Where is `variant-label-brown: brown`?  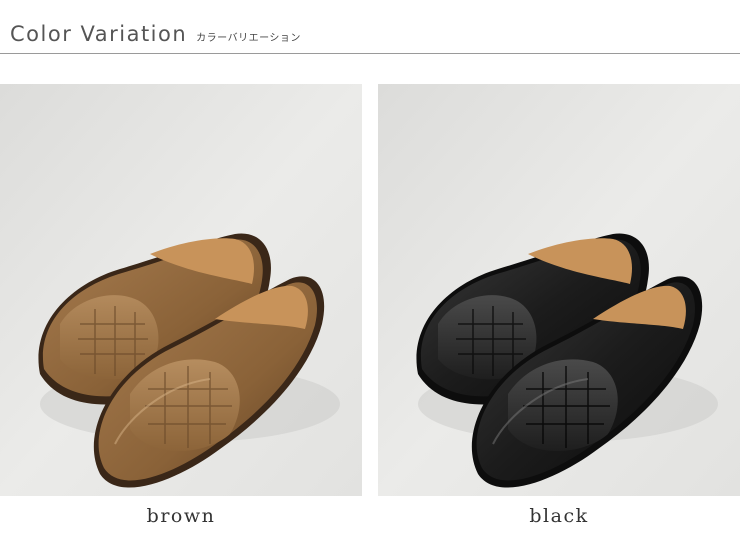 variant-label-brown: brown is located at coordinates (181, 516).